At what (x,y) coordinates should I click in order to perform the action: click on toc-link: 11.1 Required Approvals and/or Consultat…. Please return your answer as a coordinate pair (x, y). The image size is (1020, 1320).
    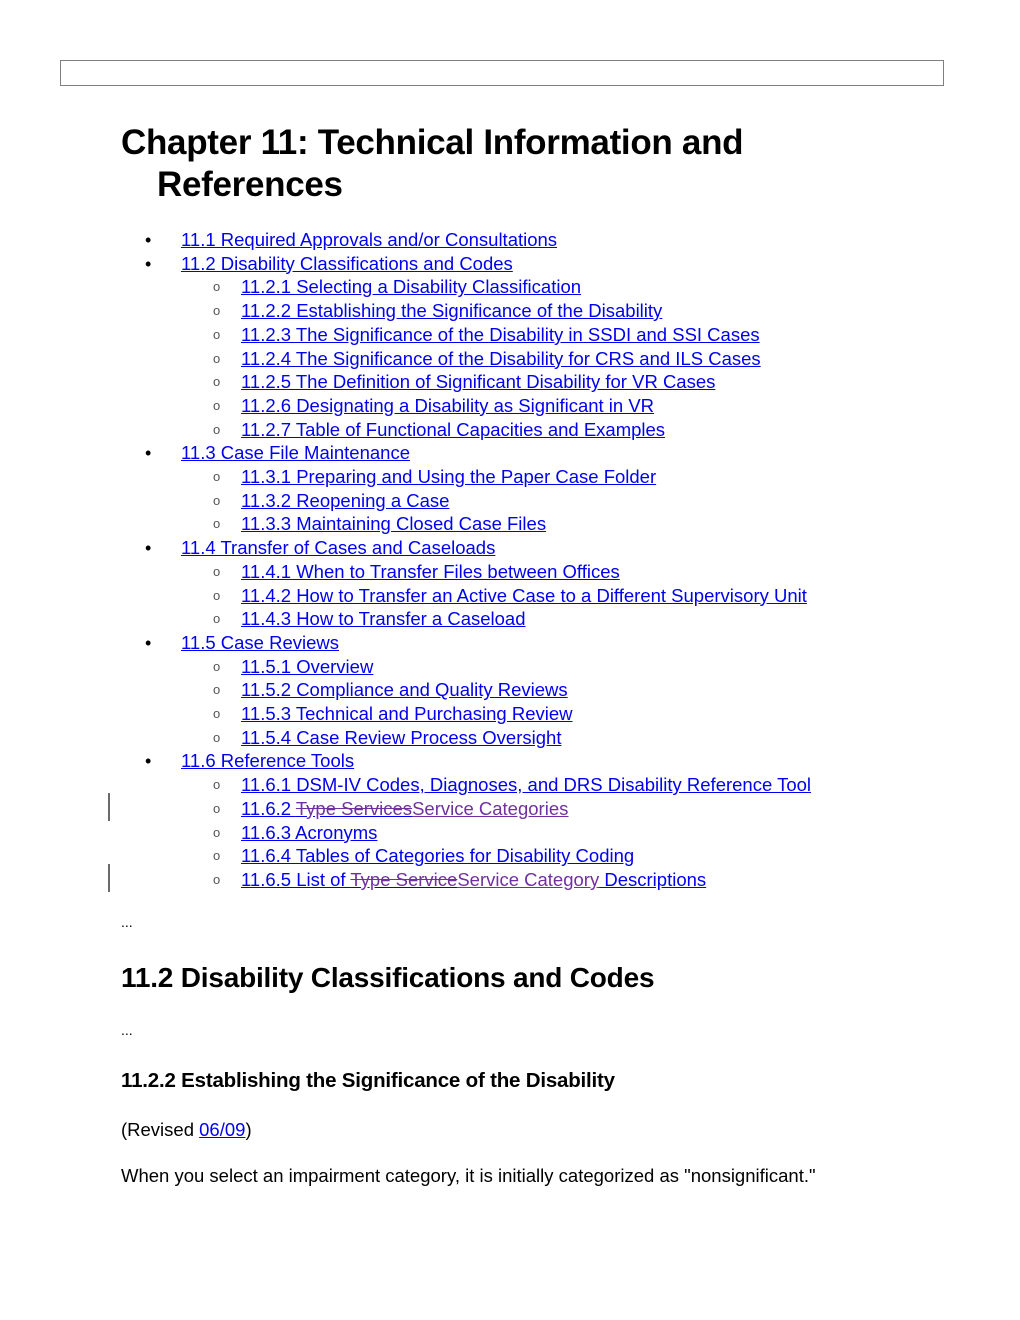
    Looking at the image, I should click on (369, 239).